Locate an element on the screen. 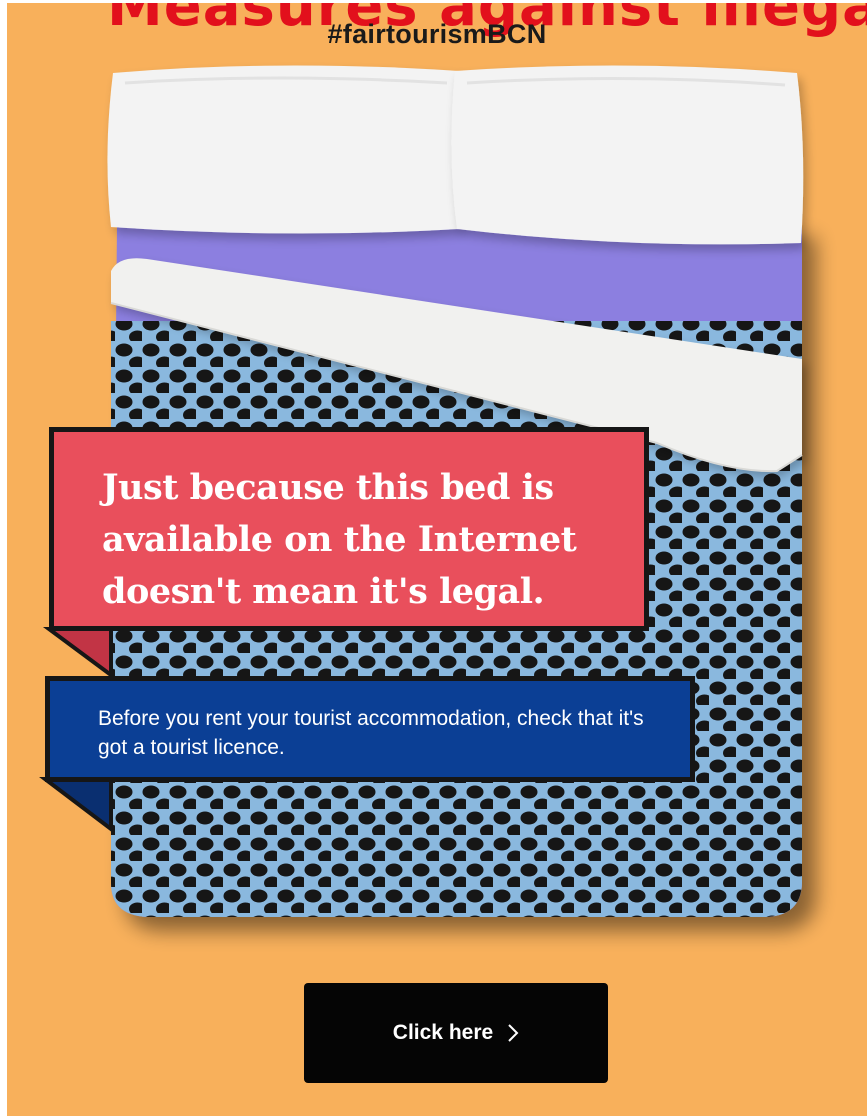  chevron-right-icon is located at coordinates (513, 1033).